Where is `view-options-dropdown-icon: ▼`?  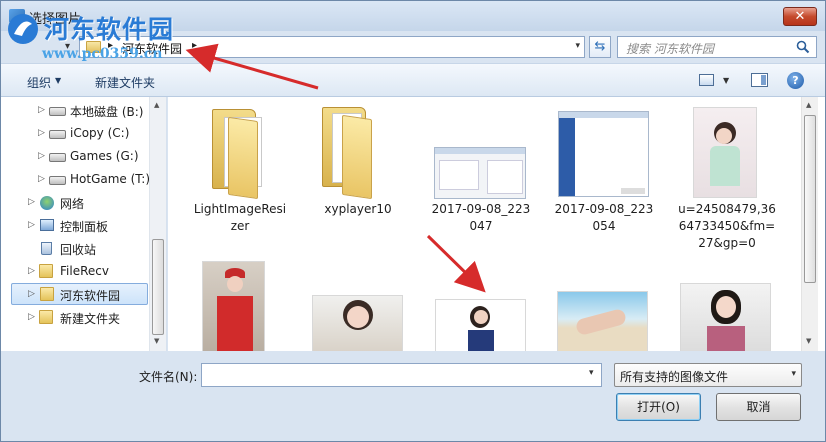
view-options-dropdown-icon: ▼ is located at coordinates (726, 80).